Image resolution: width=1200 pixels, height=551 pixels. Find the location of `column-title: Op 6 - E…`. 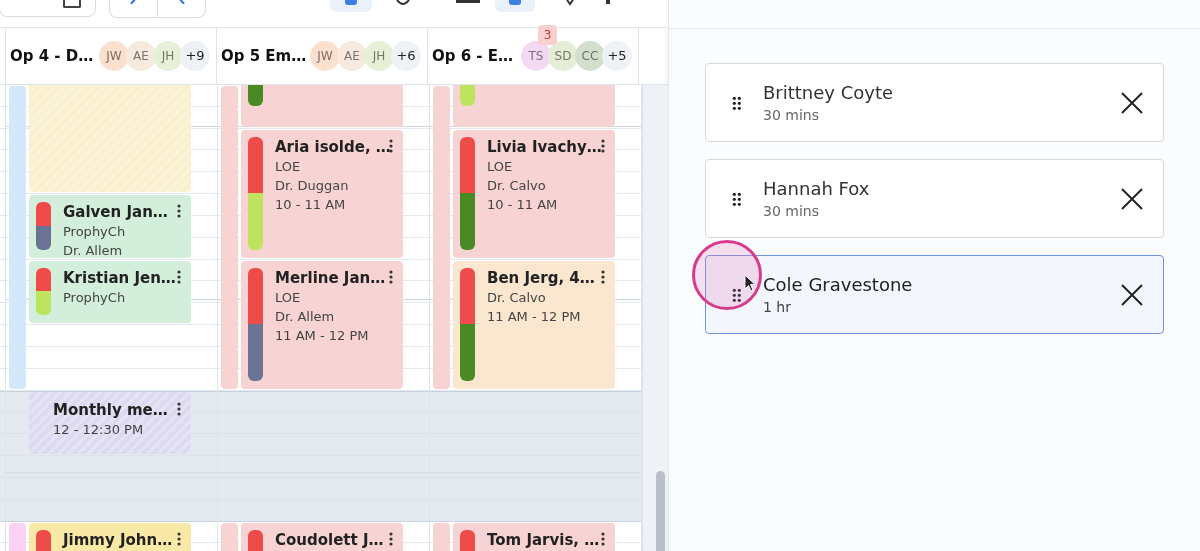

column-title: Op 6 - E… is located at coordinates (473, 56).